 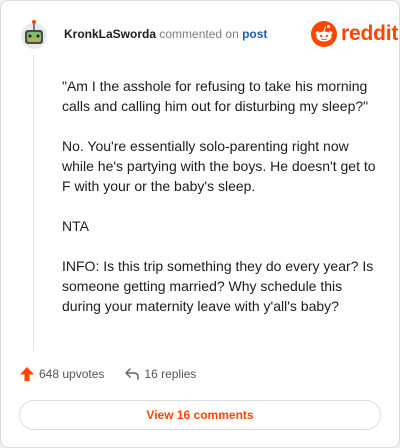 What do you see at coordinates (132, 374) in the screenshot?
I see `reply-arrow-icon` at bounding box center [132, 374].